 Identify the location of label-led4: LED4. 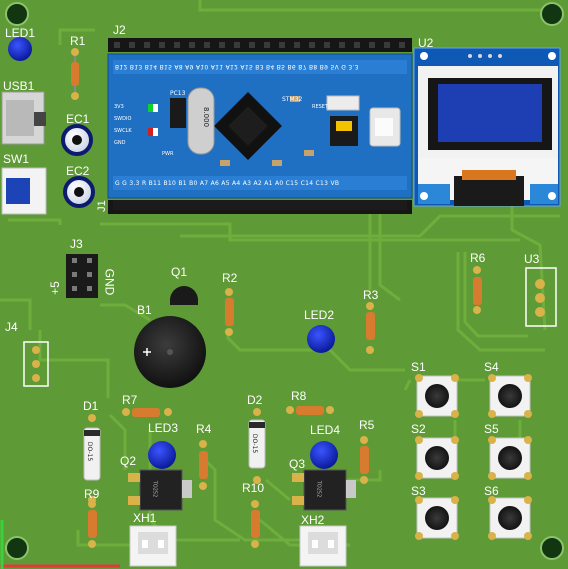
(325, 430).